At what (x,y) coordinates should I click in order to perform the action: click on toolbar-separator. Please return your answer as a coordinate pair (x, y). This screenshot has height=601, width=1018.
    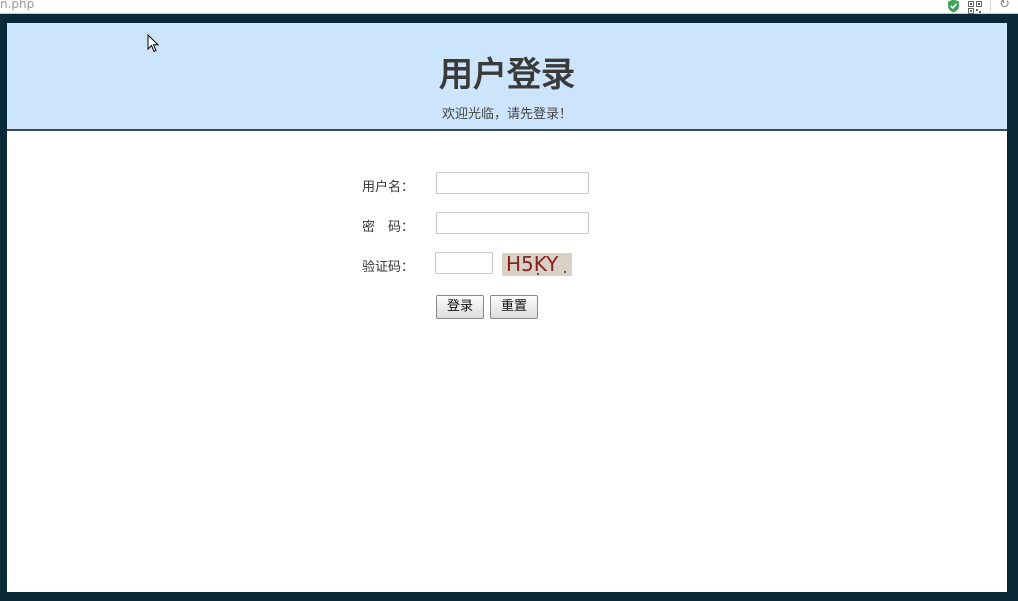
    Looking at the image, I should click on (991, 5).